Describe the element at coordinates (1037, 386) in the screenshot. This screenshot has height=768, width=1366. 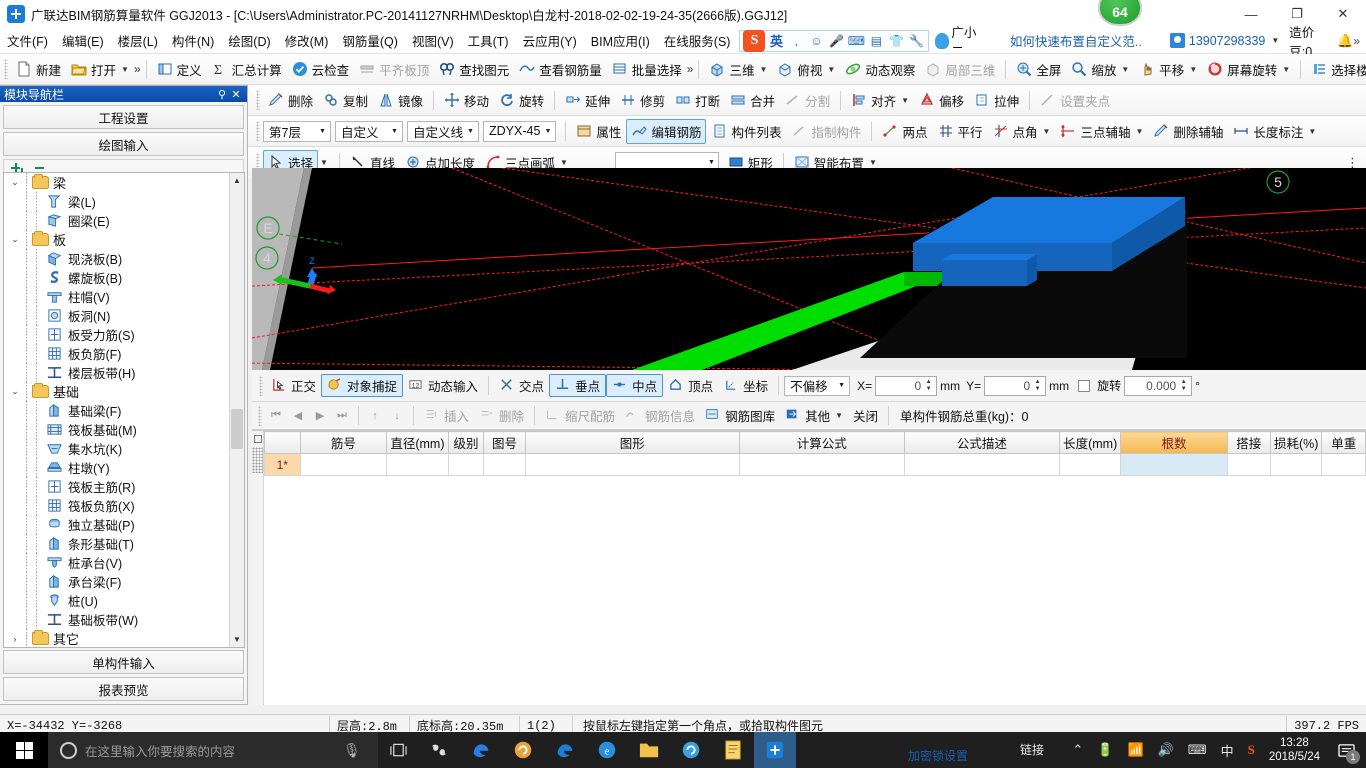
I see `y-spinner: ▲ ▼` at that location.